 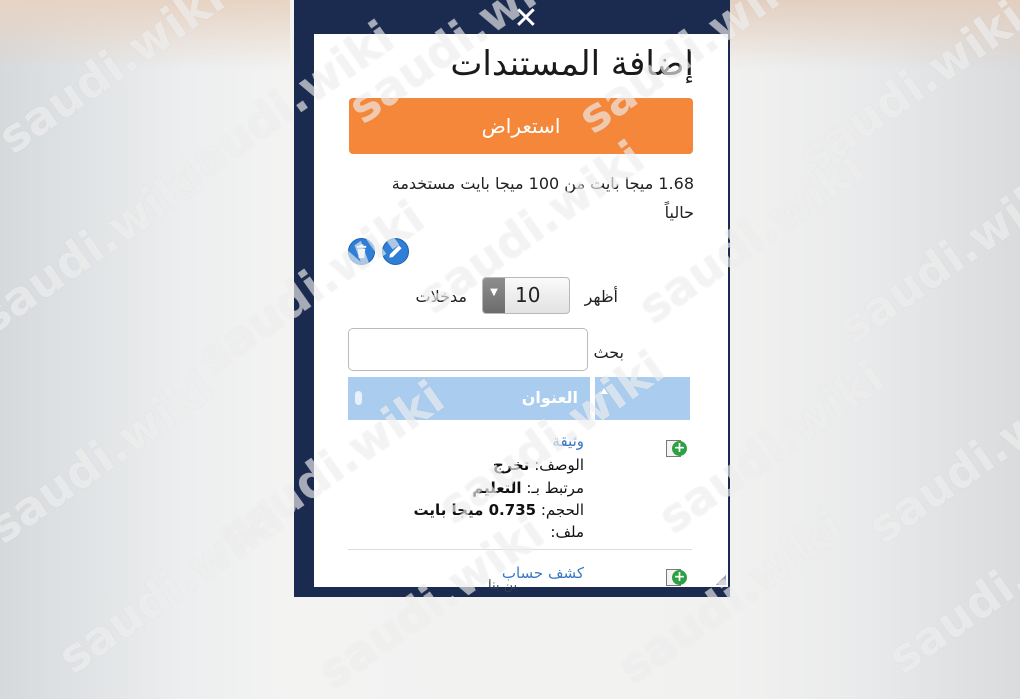 I want to click on search-input, so click(x=468, y=349).